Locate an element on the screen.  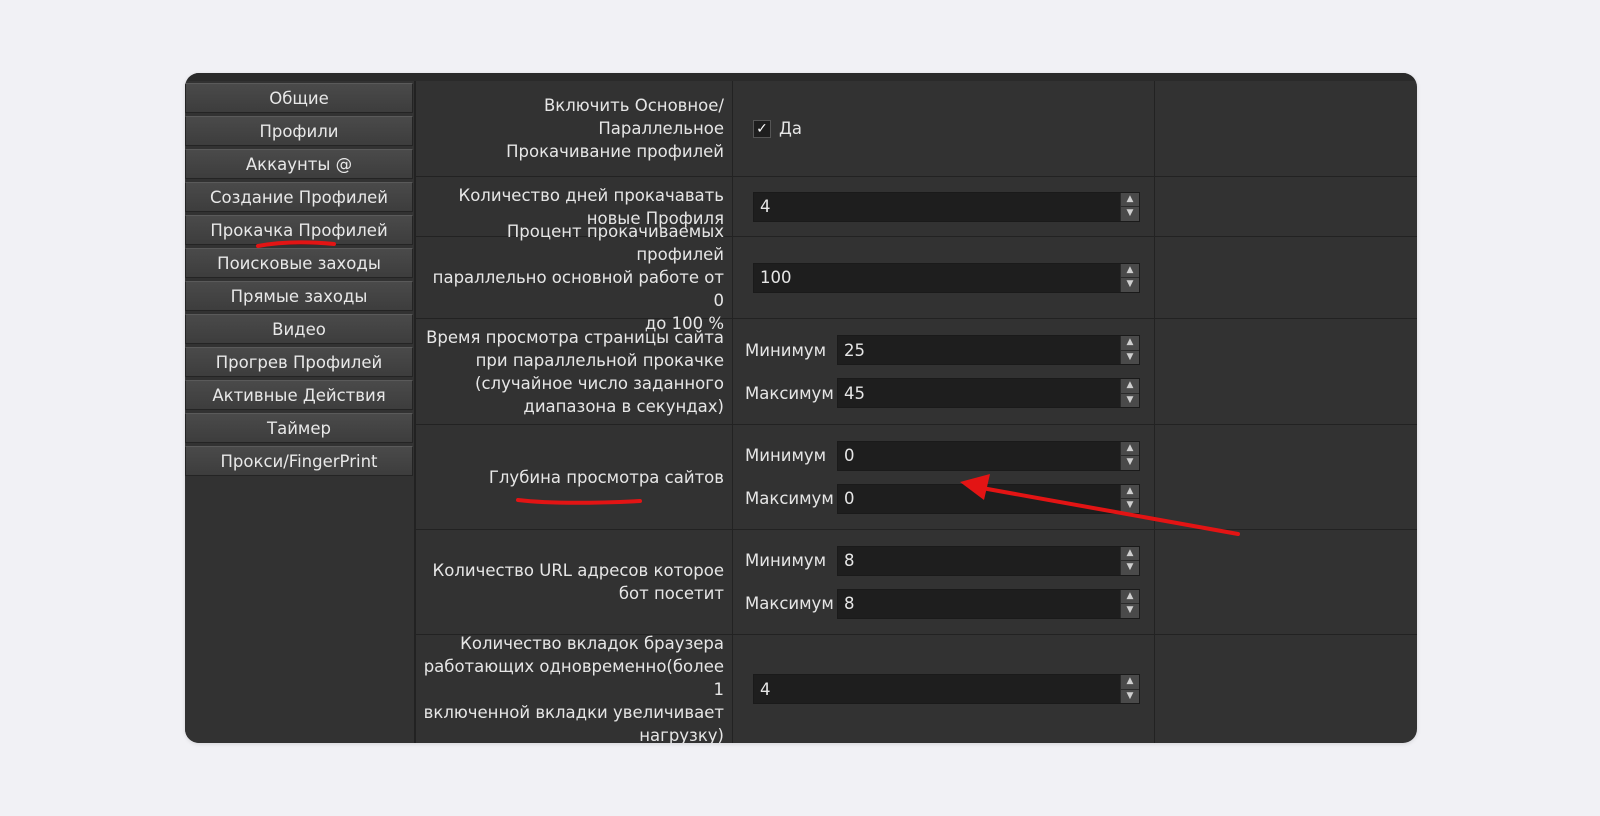
setting-value: 100 ▲ ▼ is located at coordinates (944, 277).